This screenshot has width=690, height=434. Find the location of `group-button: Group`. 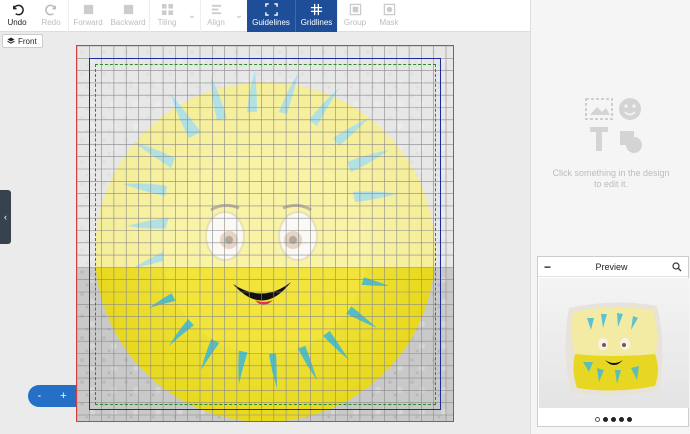

group-button: Group is located at coordinates (355, 16).